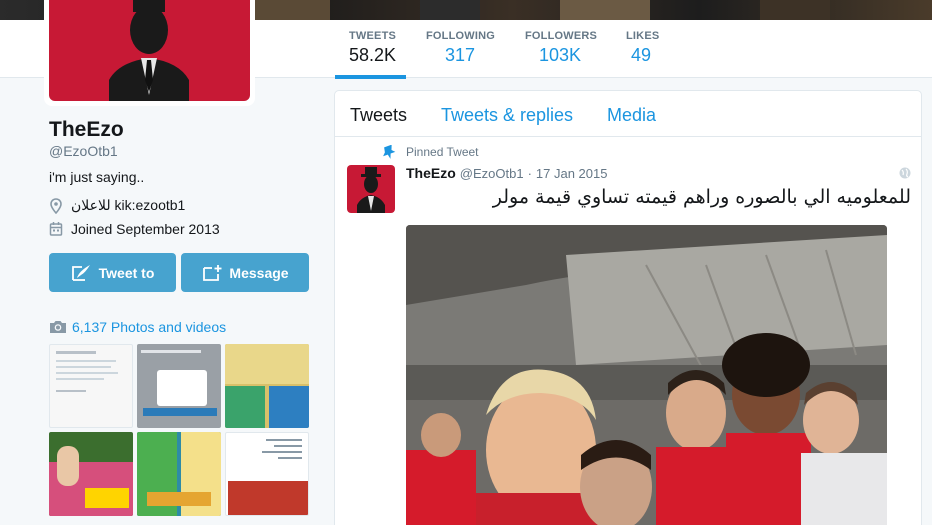  Describe the element at coordinates (643, 36) in the screenshot. I see `stat-label: LIKES` at that location.